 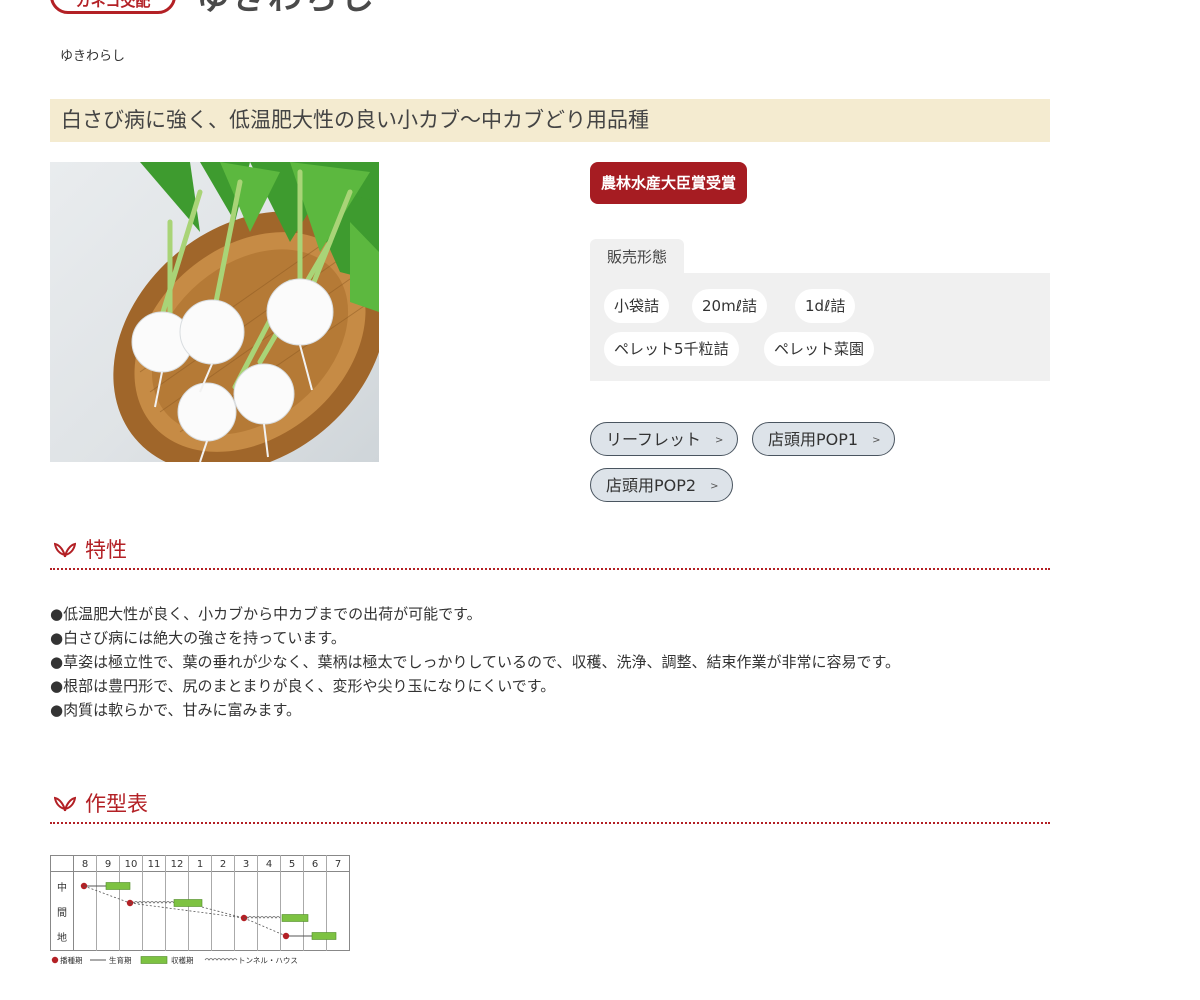 What do you see at coordinates (286, 9) in the screenshot?
I see `page-title: ゆきわらし` at bounding box center [286, 9].